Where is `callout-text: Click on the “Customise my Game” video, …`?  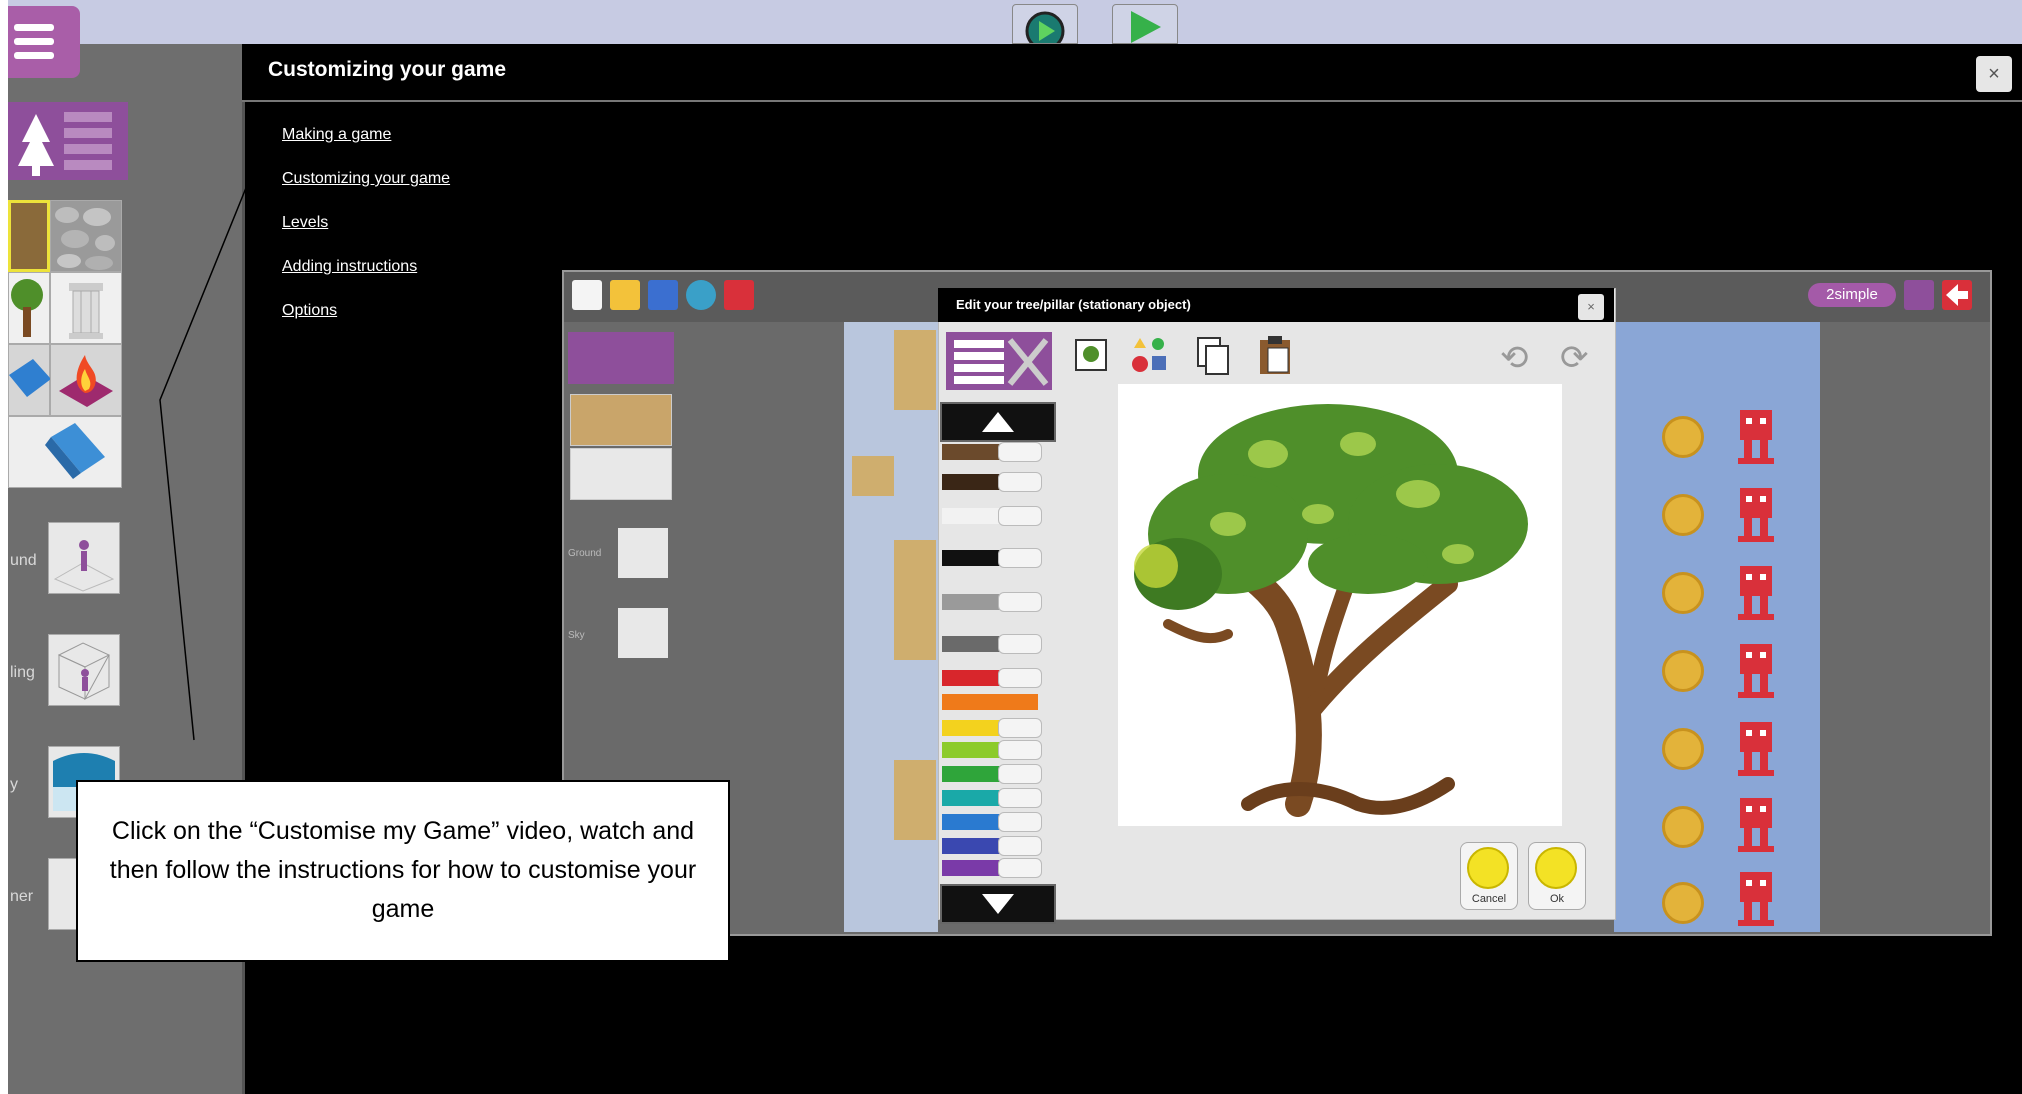 callout-text: Click on the “Customise my Game” video, … is located at coordinates (403, 870).